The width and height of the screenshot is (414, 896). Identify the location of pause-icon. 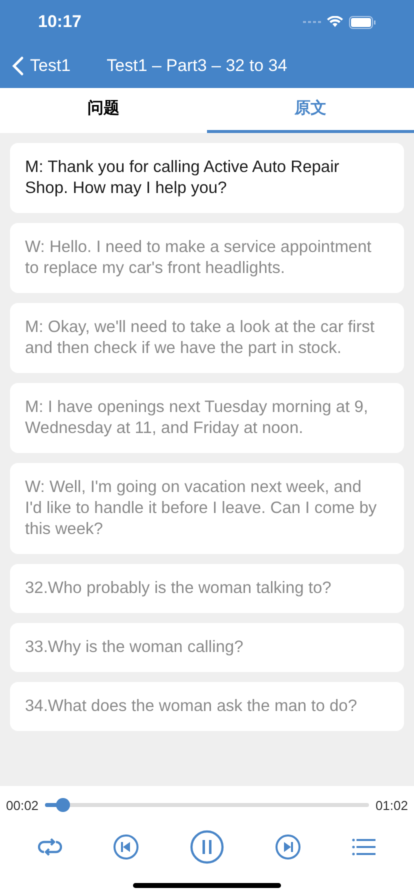
(207, 847).